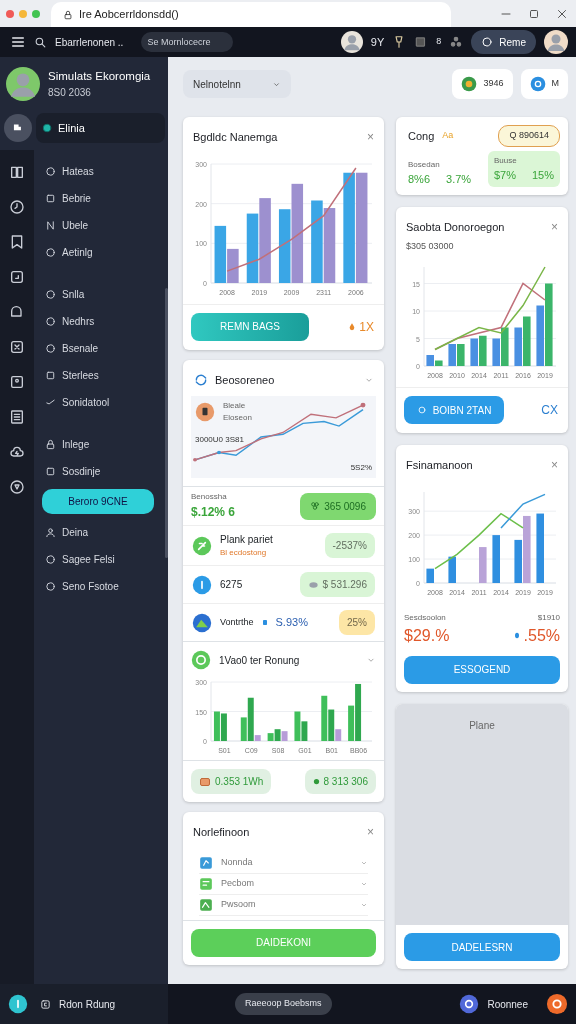 This screenshot has height=1024, width=576. Describe the element at coordinates (18, 1004) in the screenshot. I see `info-icon` at that location.